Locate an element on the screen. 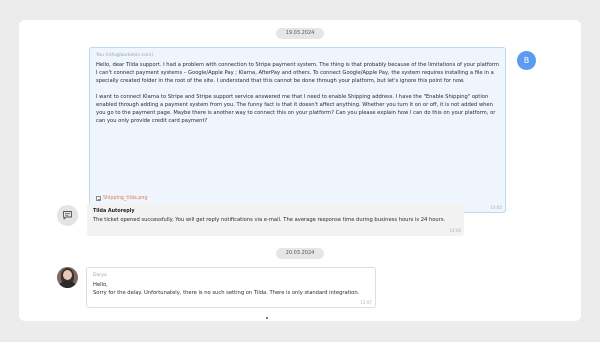  chat-bubble-icon is located at coordinates (67, 215).